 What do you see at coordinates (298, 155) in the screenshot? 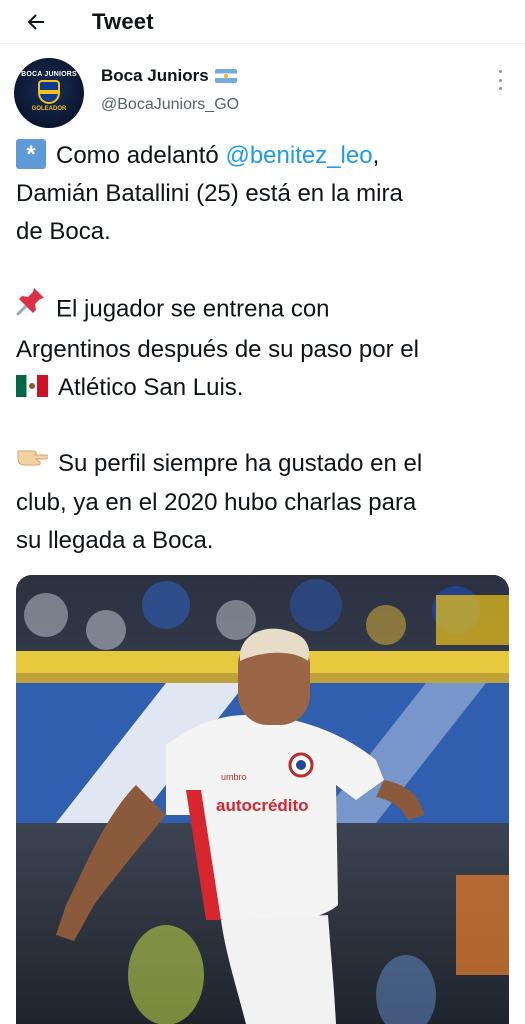
I see `mention-link: @benitez_leo` at bounding box center [298, 155].